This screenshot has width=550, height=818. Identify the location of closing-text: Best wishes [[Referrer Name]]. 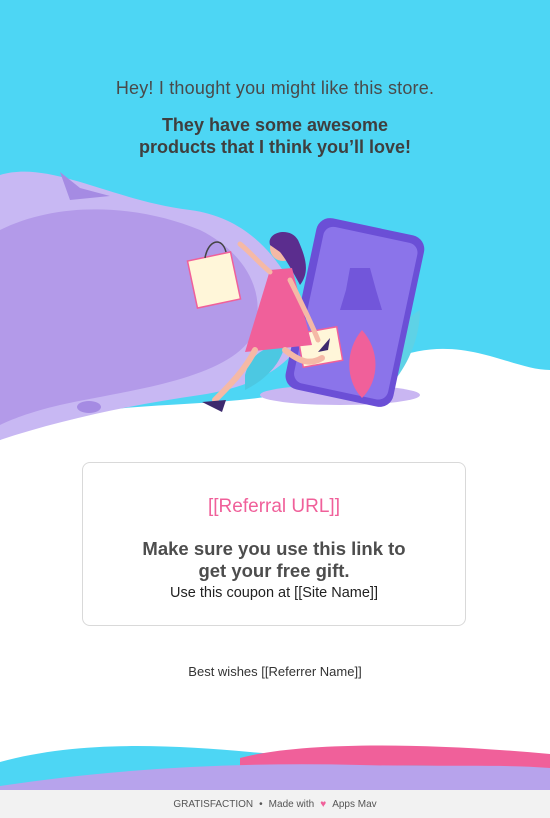
(275, 671).